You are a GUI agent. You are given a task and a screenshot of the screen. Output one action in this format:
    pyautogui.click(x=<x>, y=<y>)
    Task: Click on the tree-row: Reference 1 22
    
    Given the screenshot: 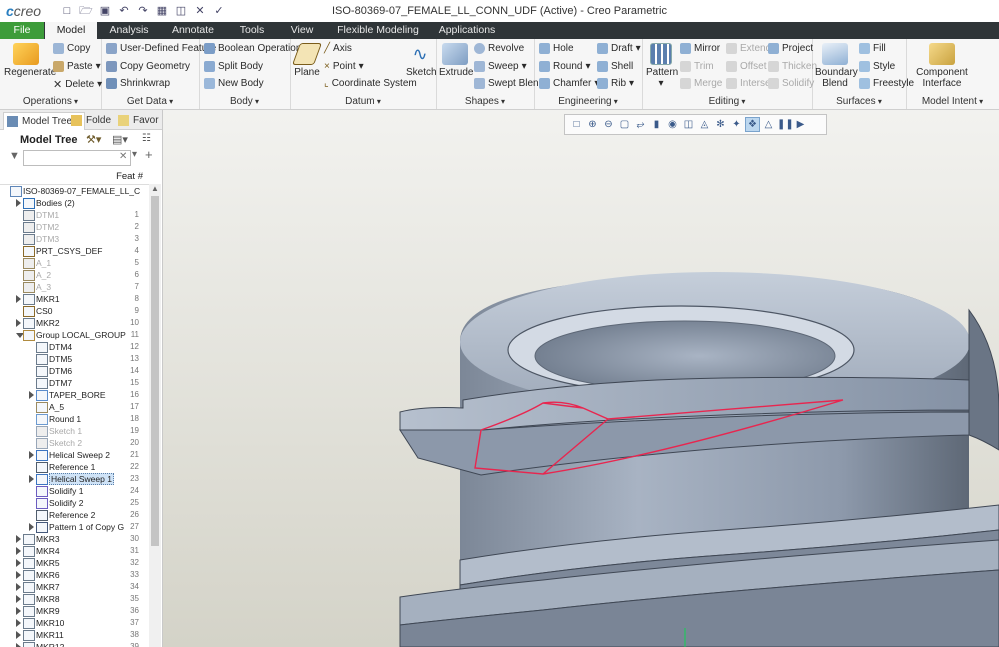 What is the action you would take?
    pyautogui.click(x=74, y=467)
    